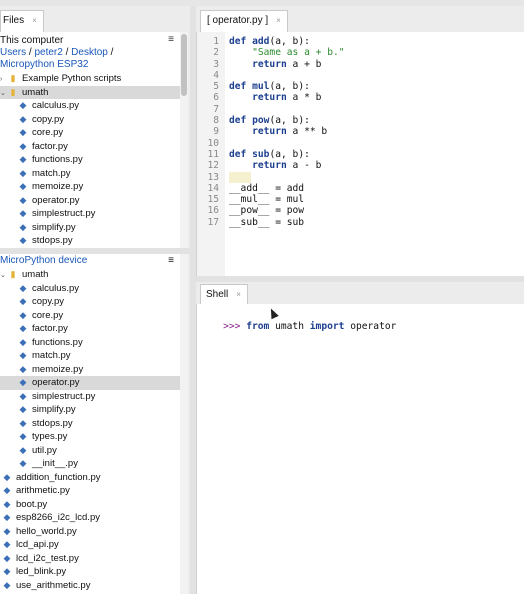 This screenshot has height=594, width=524. I want to click on code-line: 9 return a ** b, so click(360, 131).